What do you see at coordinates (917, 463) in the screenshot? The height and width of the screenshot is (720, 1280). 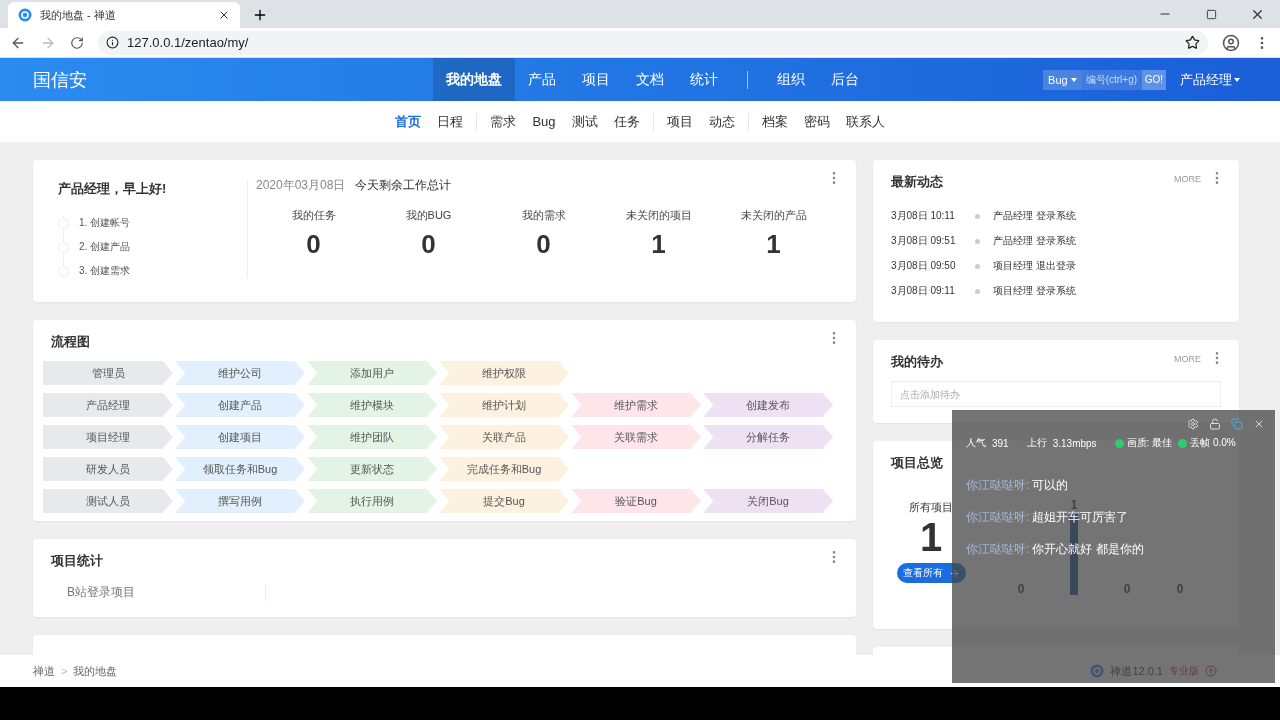 I see `card-title: 项目总览` at bounding box center [917, 463].